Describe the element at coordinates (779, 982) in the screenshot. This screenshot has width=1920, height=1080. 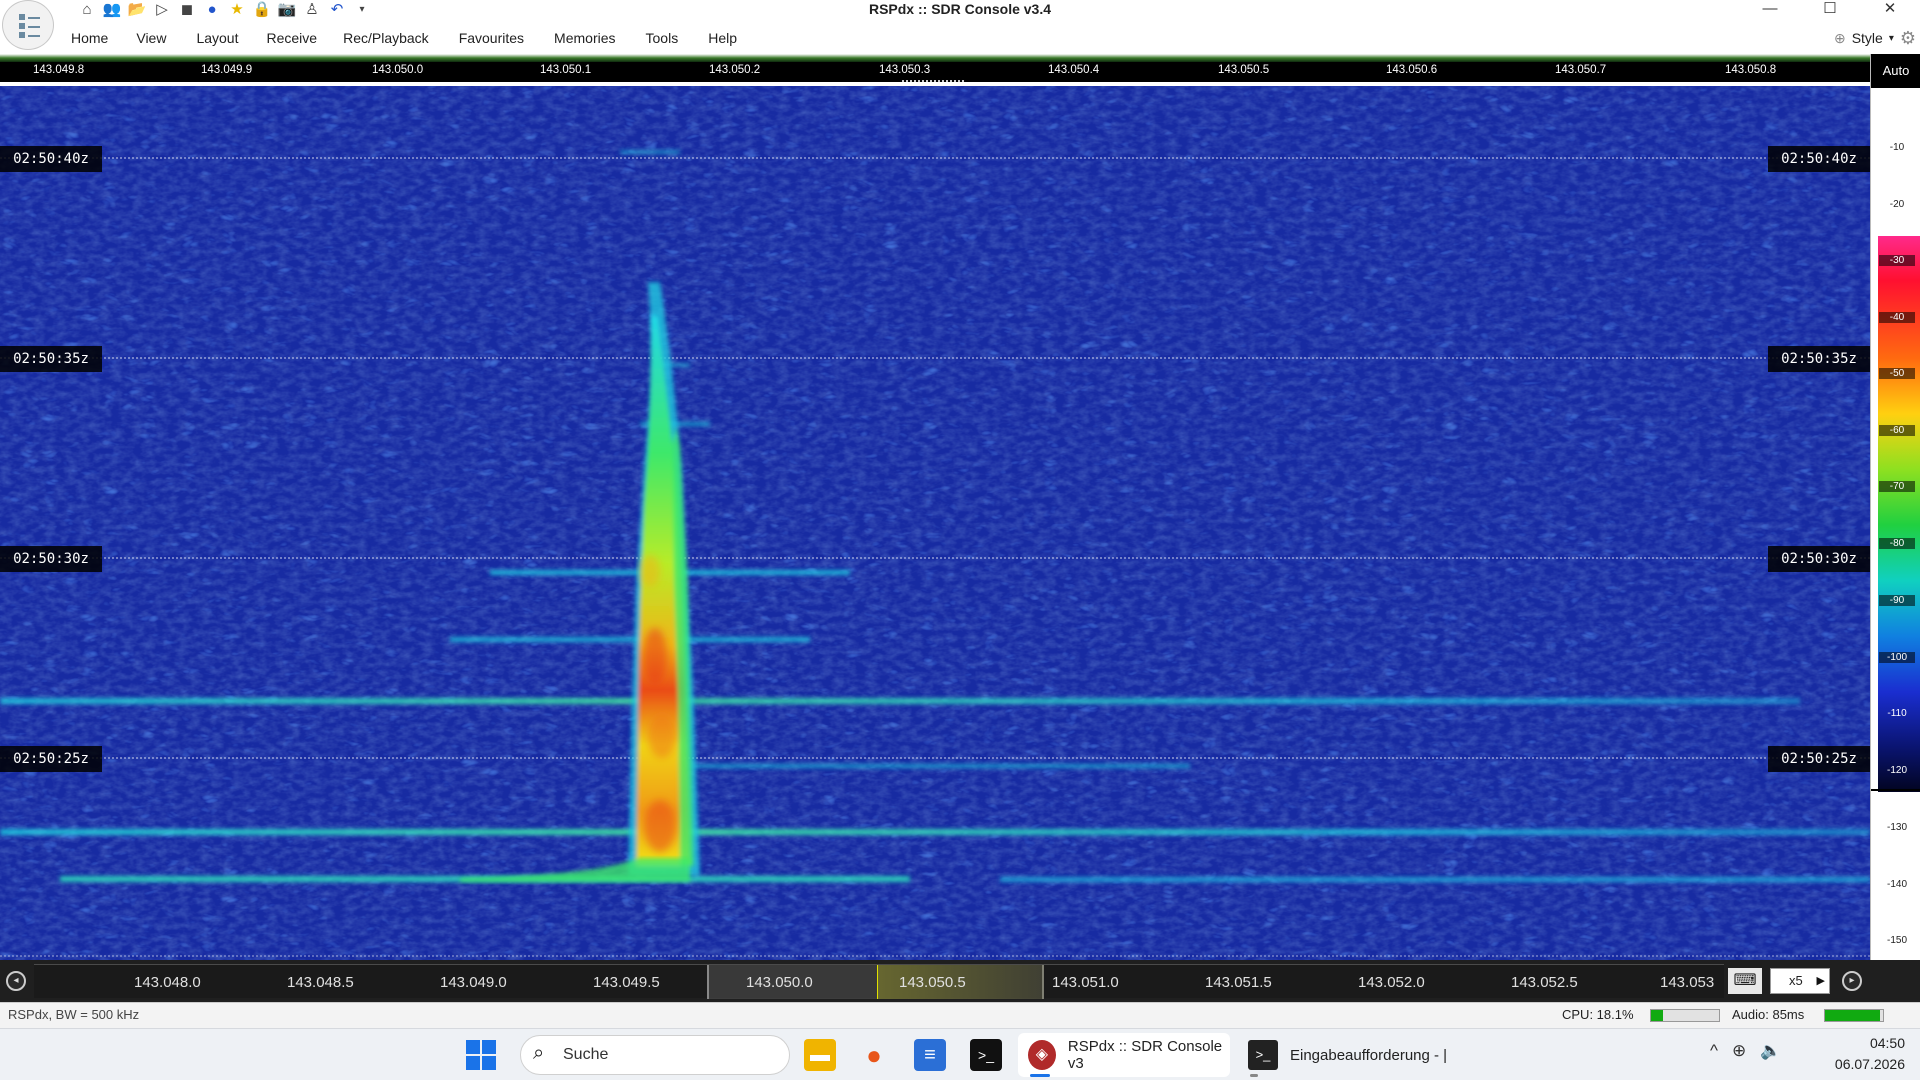
I see `bottom-freq-tick: 143.050.0` at that location.